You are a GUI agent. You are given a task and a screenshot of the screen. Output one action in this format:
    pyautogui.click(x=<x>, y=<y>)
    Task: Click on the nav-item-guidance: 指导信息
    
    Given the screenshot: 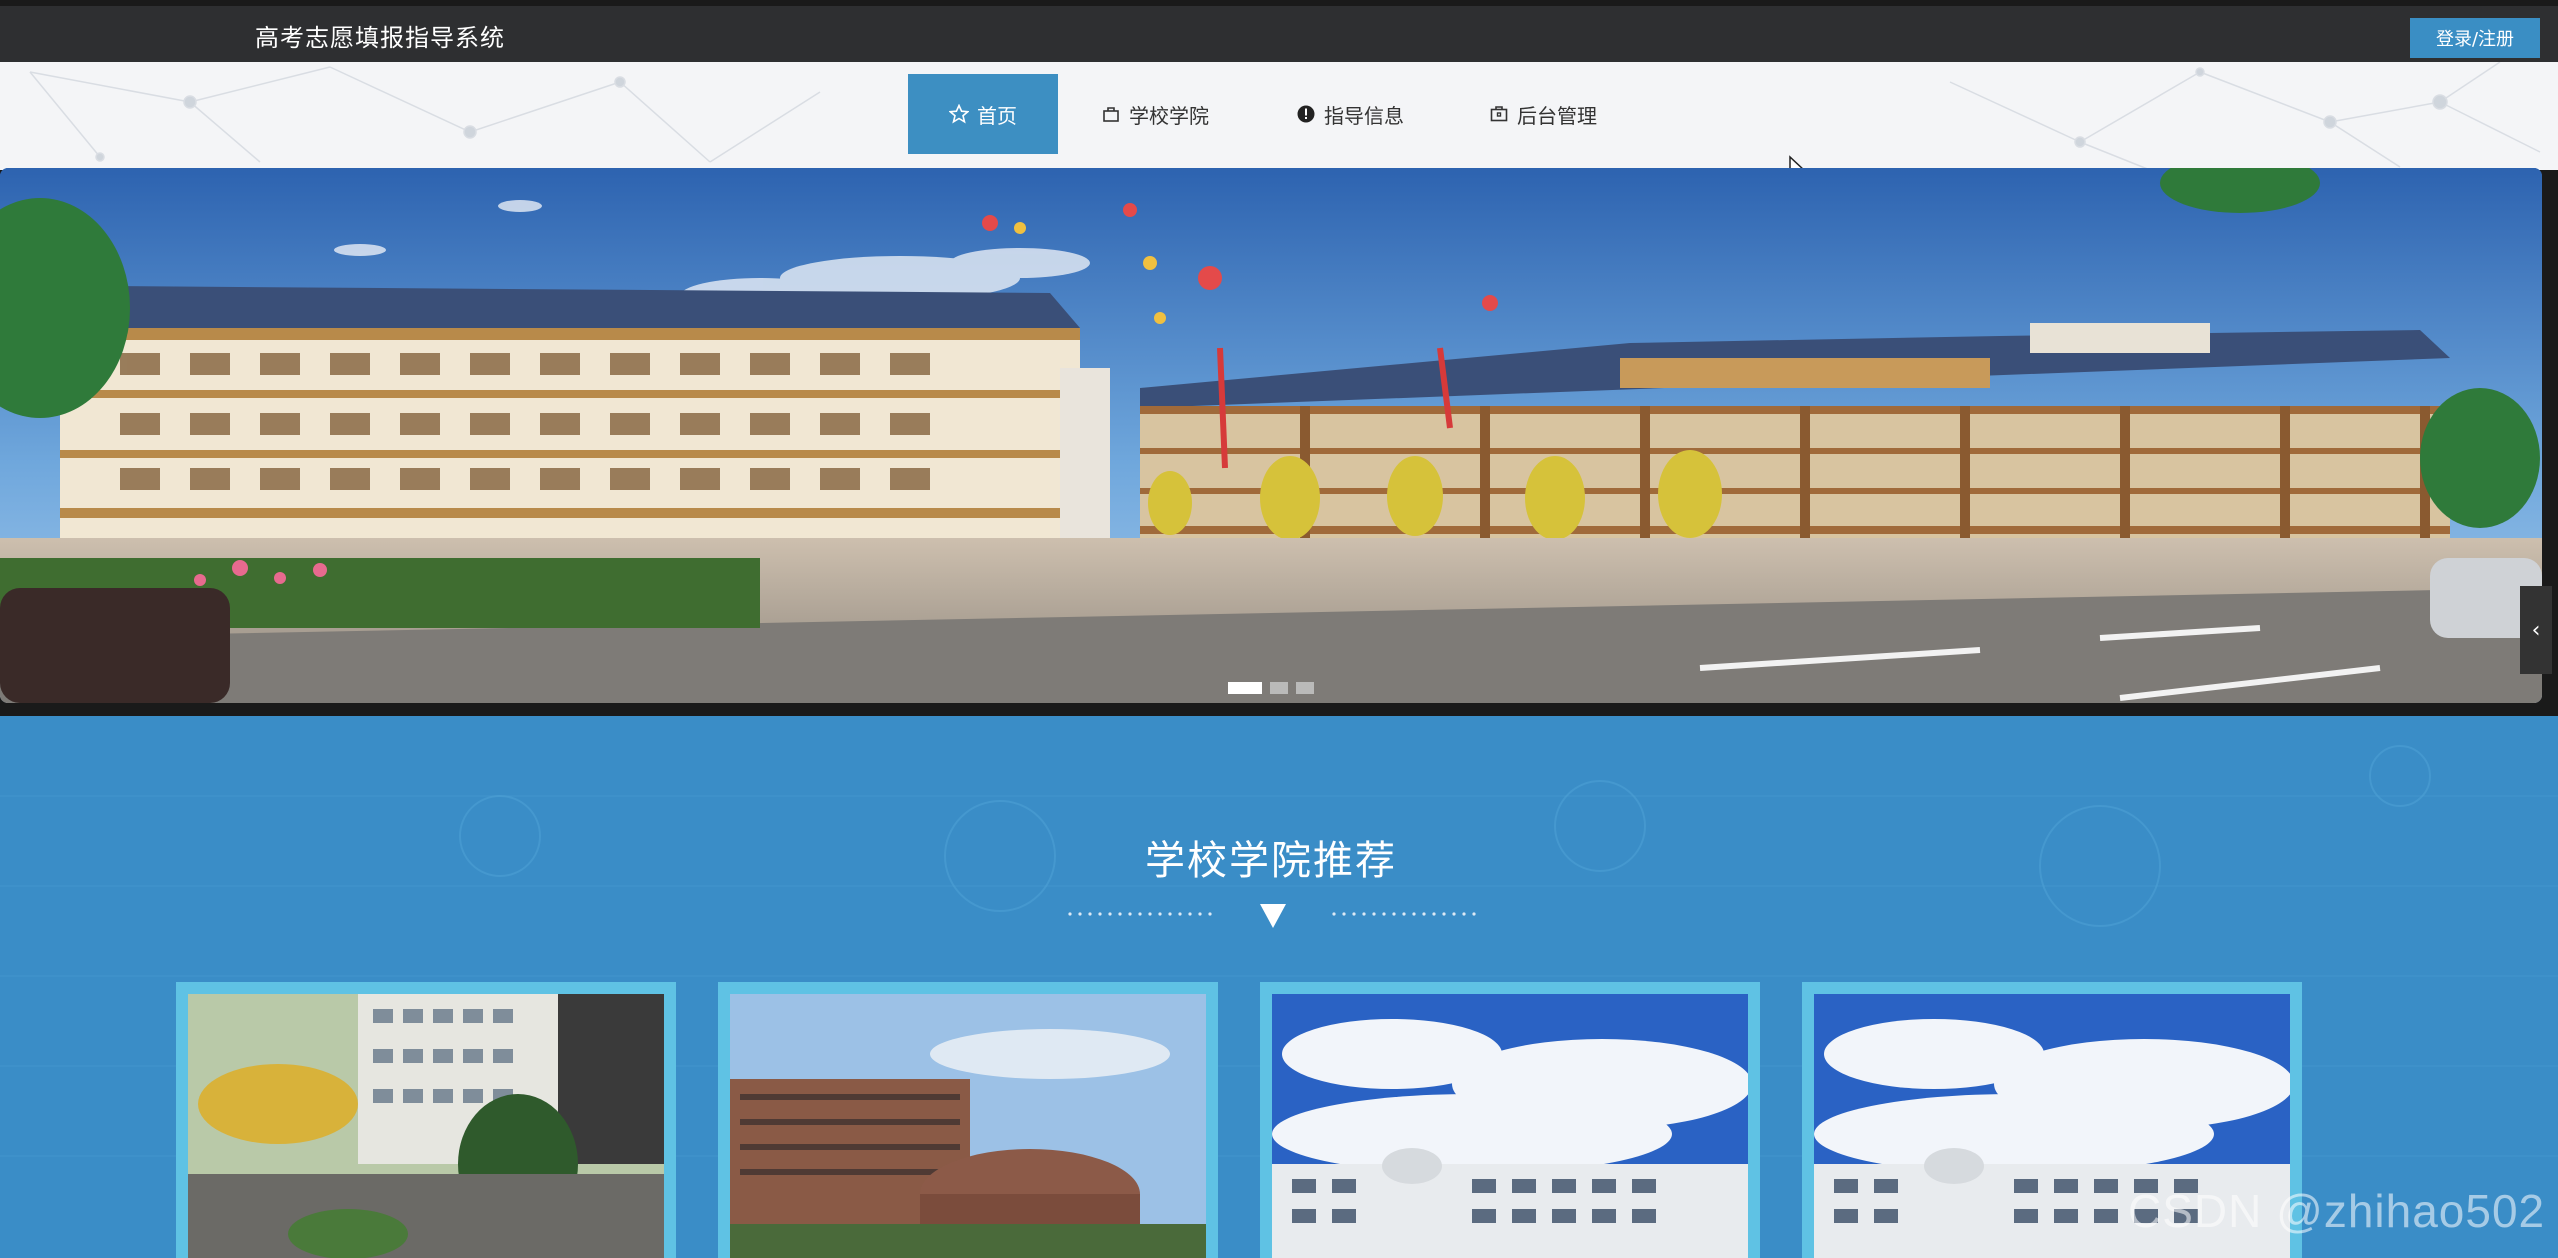 What is the action you would take?
    pyautogui.click(x=1350, y=114)
    